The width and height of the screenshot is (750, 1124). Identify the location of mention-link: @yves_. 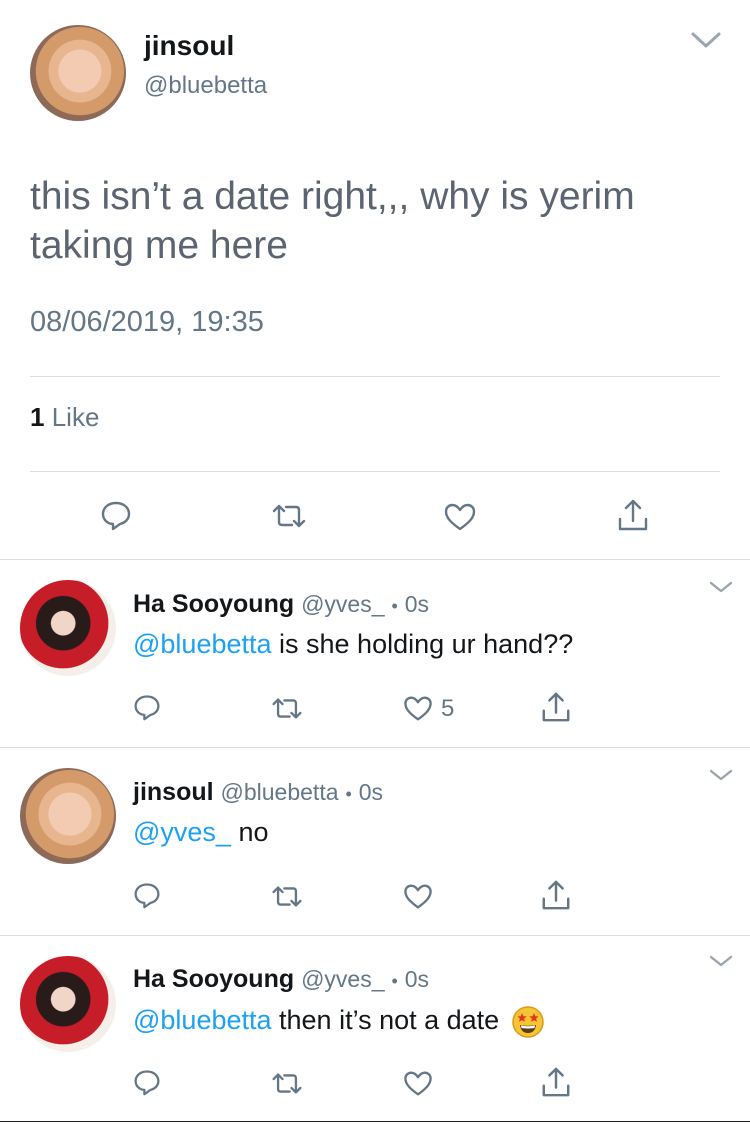
(182, 832).